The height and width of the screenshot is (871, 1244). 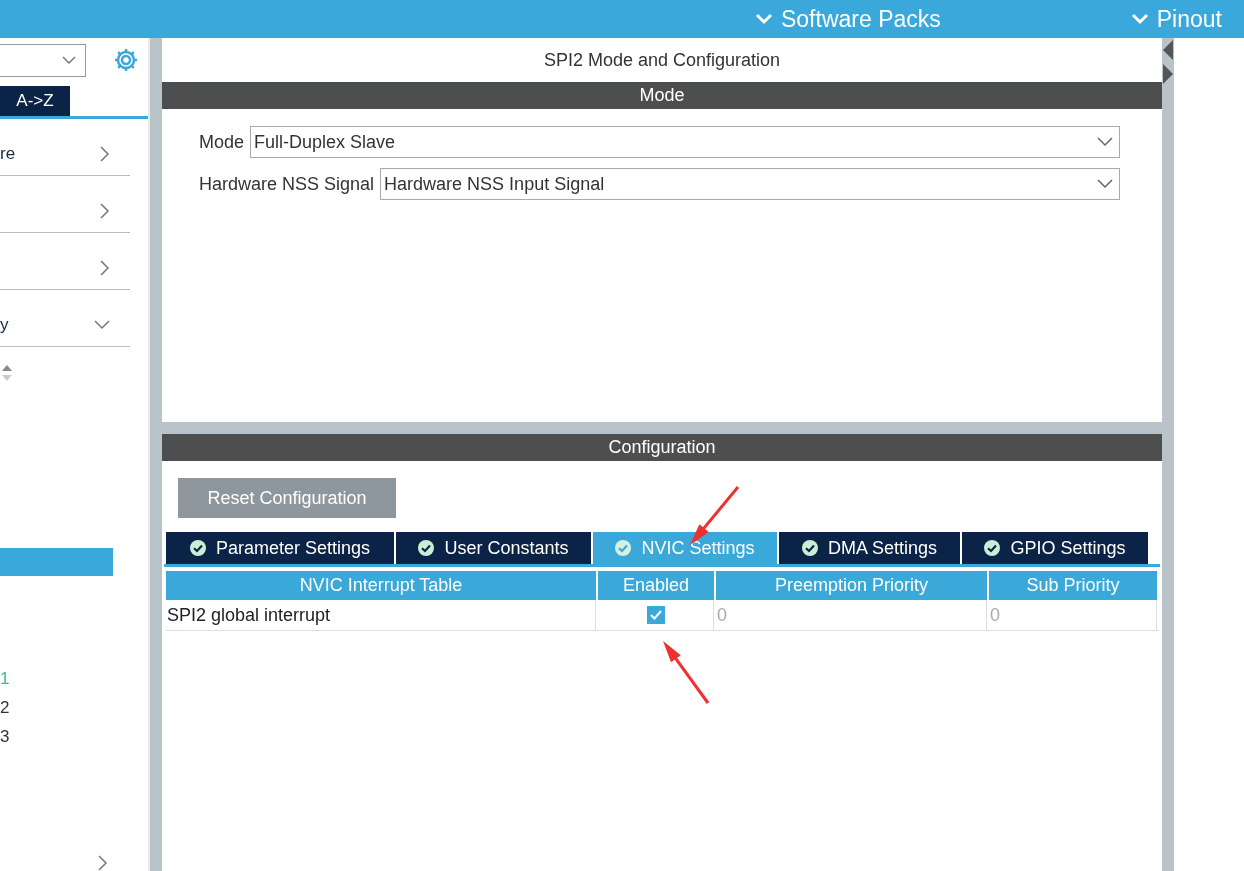 I want to click on annotation-arrow, so click(x=686, y=672).